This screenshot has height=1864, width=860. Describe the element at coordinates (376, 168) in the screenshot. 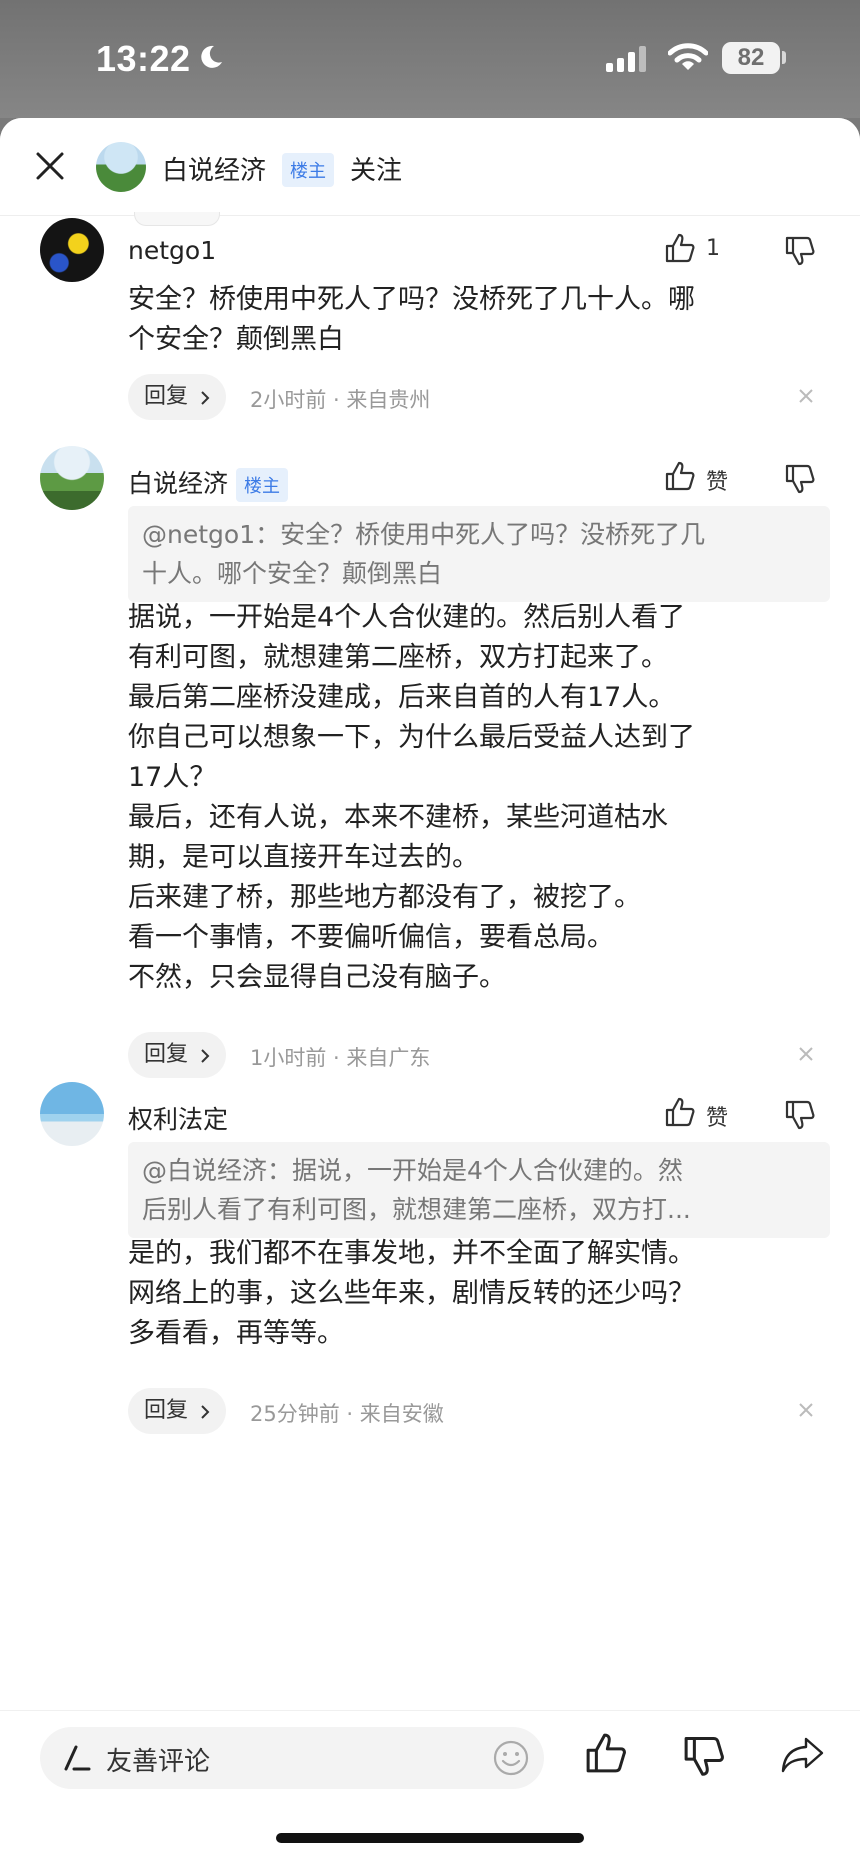

I see `follow-button: 关注` at that location.